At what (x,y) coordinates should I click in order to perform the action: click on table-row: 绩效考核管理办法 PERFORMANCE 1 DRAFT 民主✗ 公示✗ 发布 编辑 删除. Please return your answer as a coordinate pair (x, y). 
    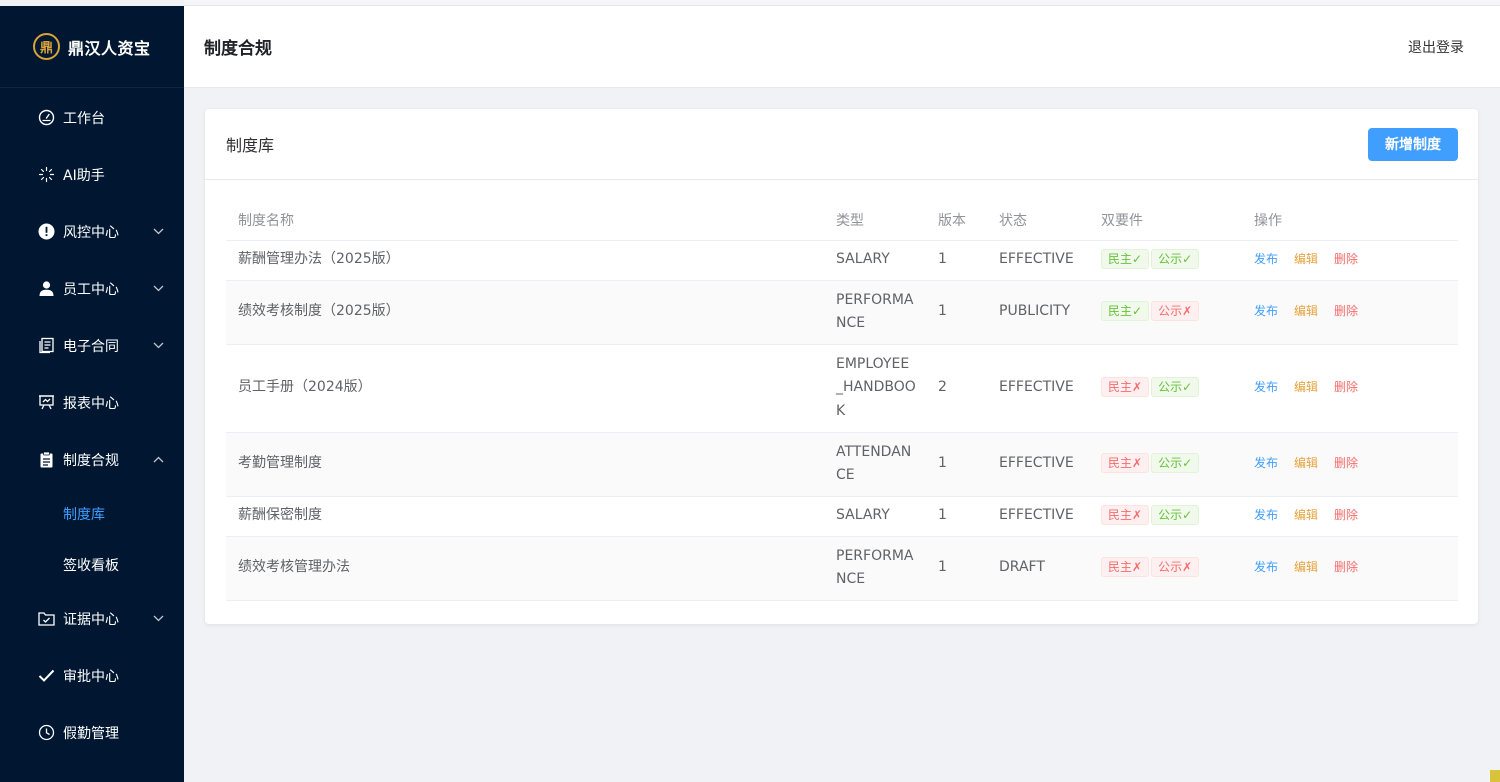
    Looking at the image, I should click on (842, 568).